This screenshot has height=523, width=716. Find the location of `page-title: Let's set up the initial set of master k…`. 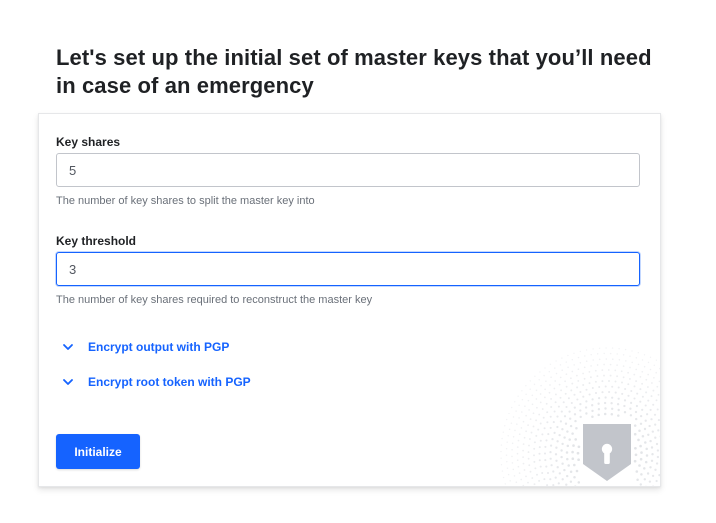

page-title: Let's set up the initial set of master k… is located at coordinates (354, 71).